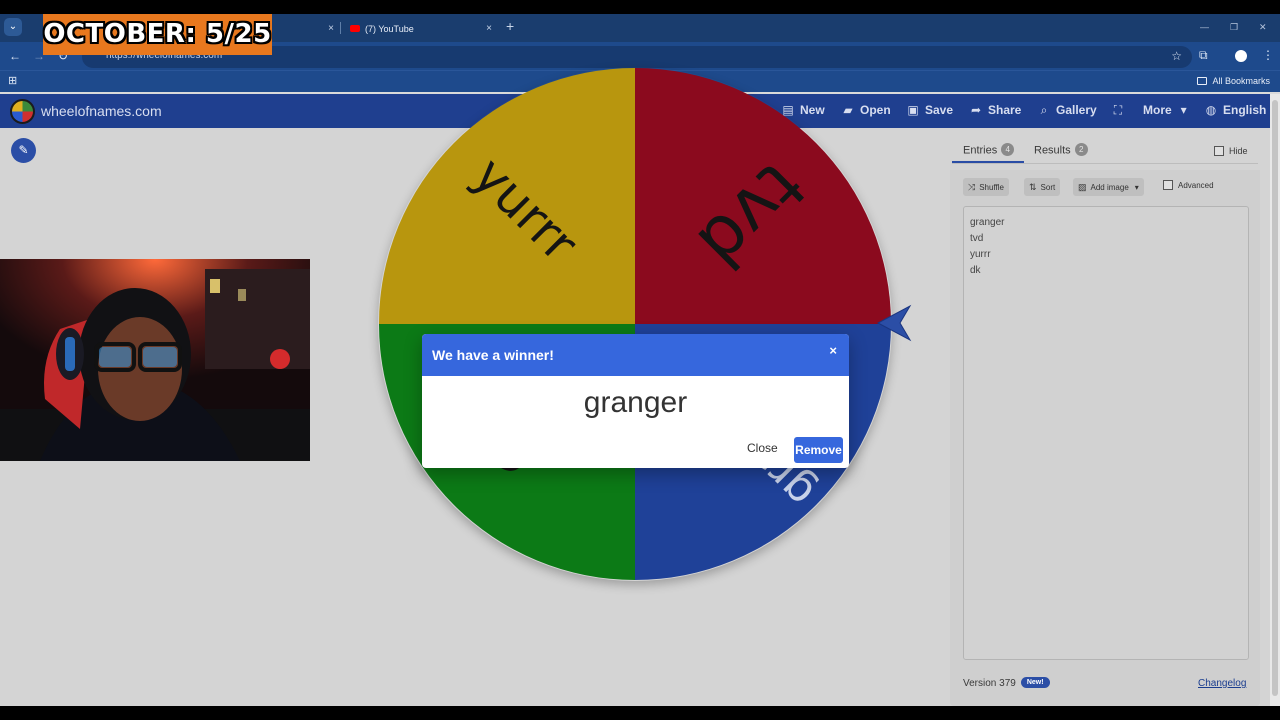  I want to click on tab-divider, so click(1105, 163).